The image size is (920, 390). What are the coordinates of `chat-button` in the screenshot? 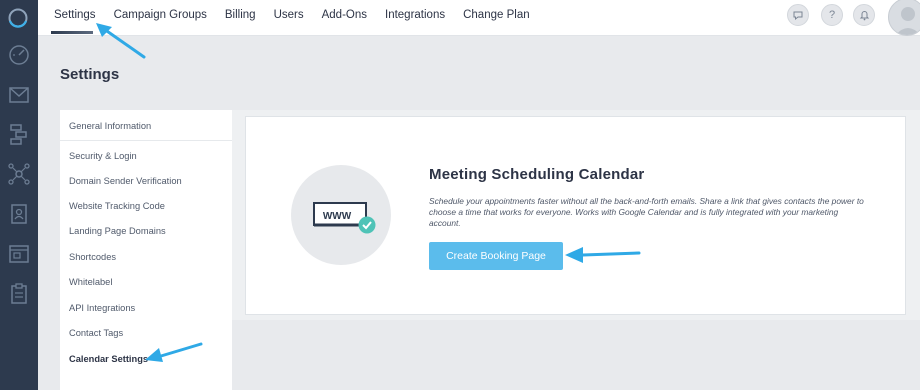 It's located at (798, 15).